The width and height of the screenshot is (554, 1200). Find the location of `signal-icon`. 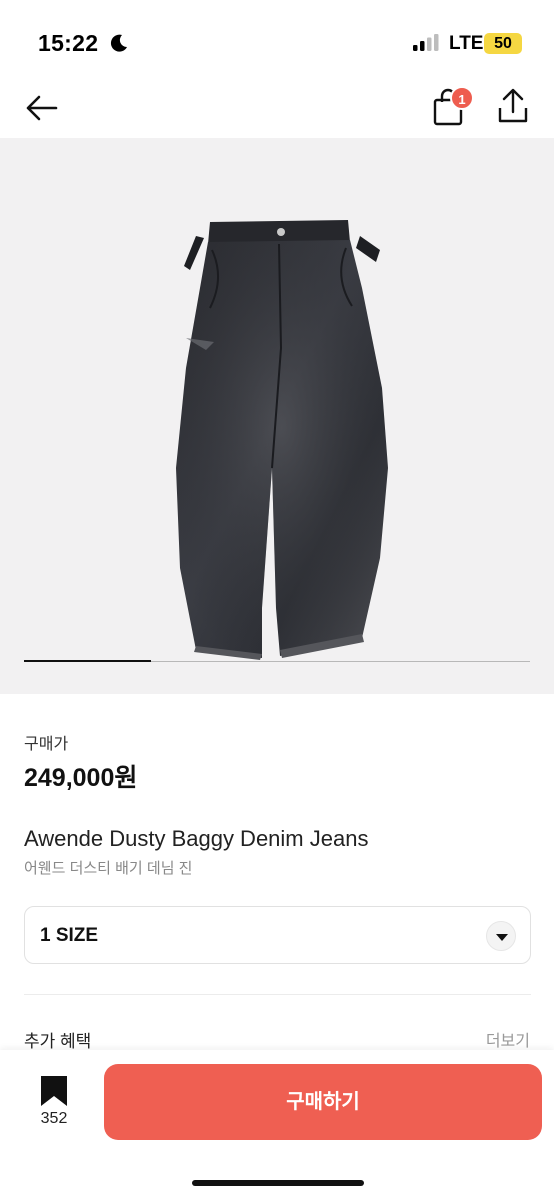

signal-icon is located at coordinates (426, 42).